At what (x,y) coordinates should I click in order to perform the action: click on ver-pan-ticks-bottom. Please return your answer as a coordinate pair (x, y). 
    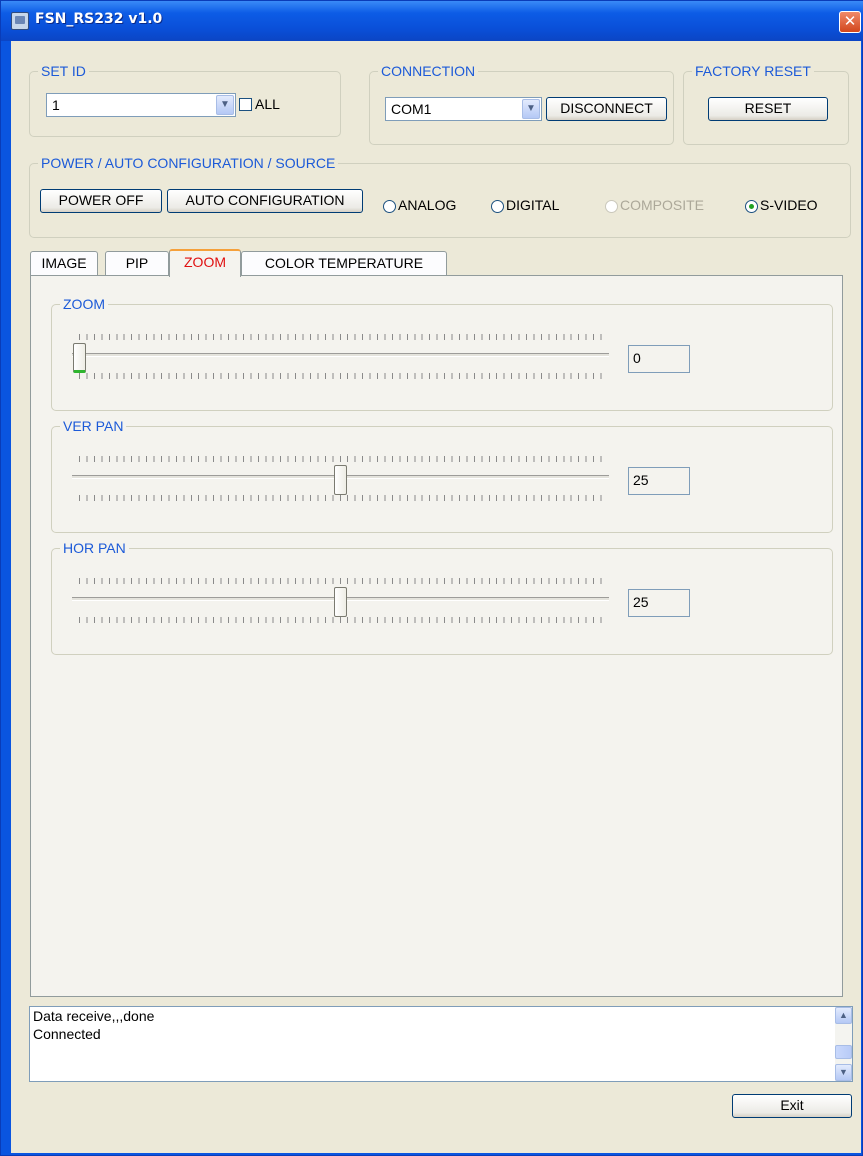
    Looking at the image, I should click on (343, 498).